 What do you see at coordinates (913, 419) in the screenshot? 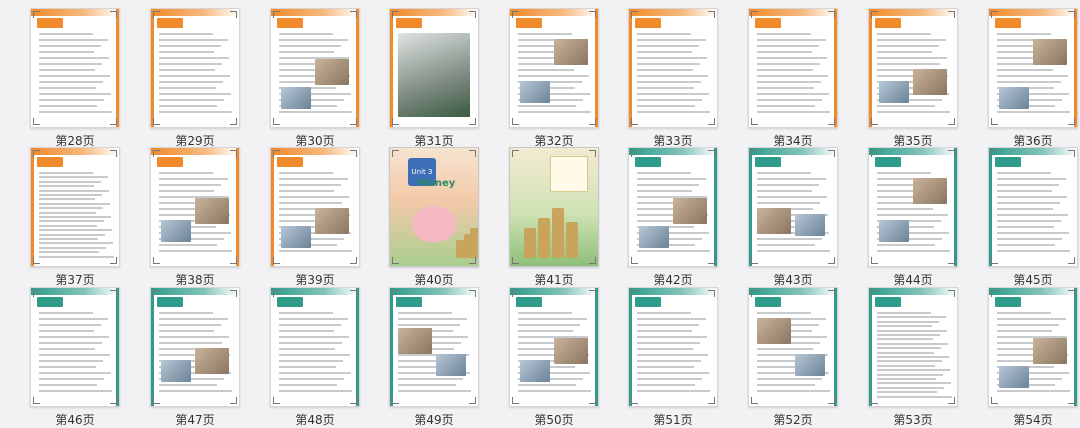
I see `page-label: 第53页` at bounding box center [913, 419].